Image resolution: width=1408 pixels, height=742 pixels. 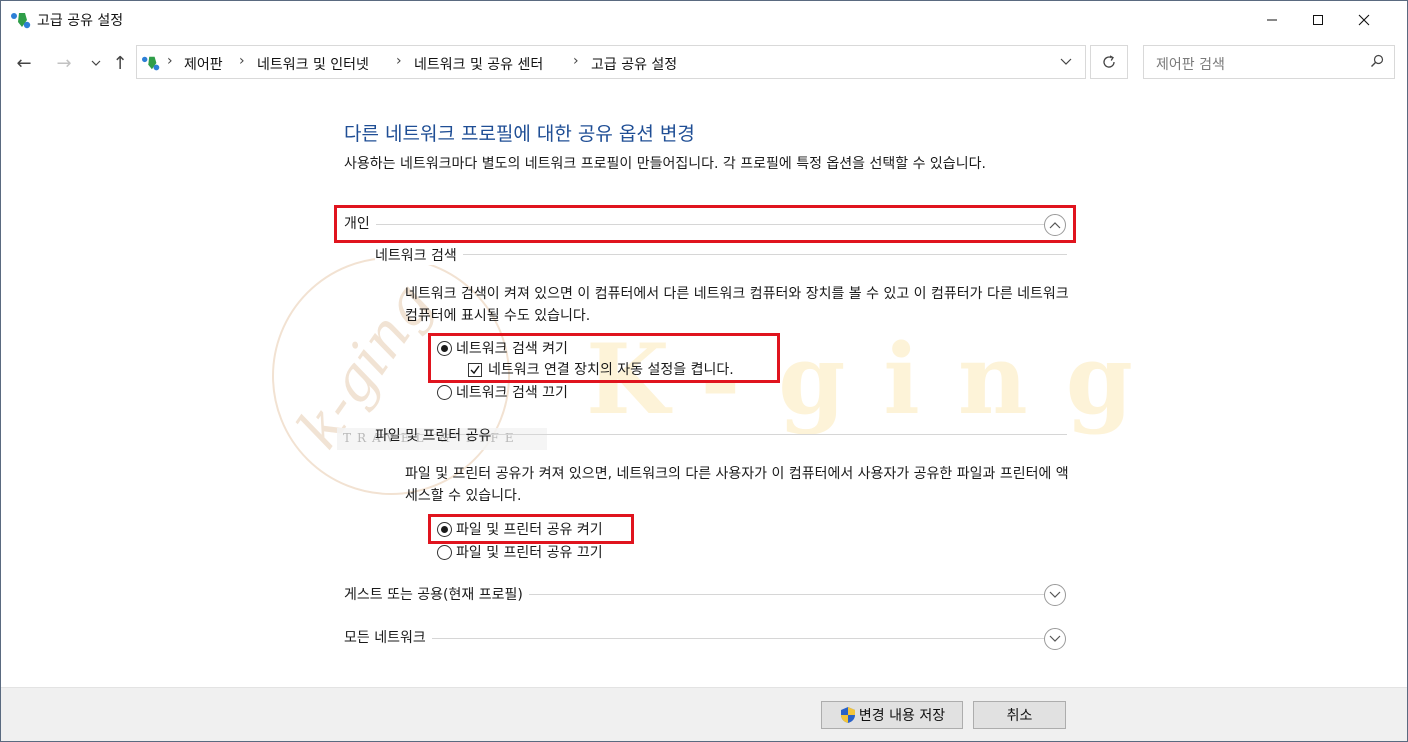 I want to click on recent-locations-button, so click(x=96, y=63).